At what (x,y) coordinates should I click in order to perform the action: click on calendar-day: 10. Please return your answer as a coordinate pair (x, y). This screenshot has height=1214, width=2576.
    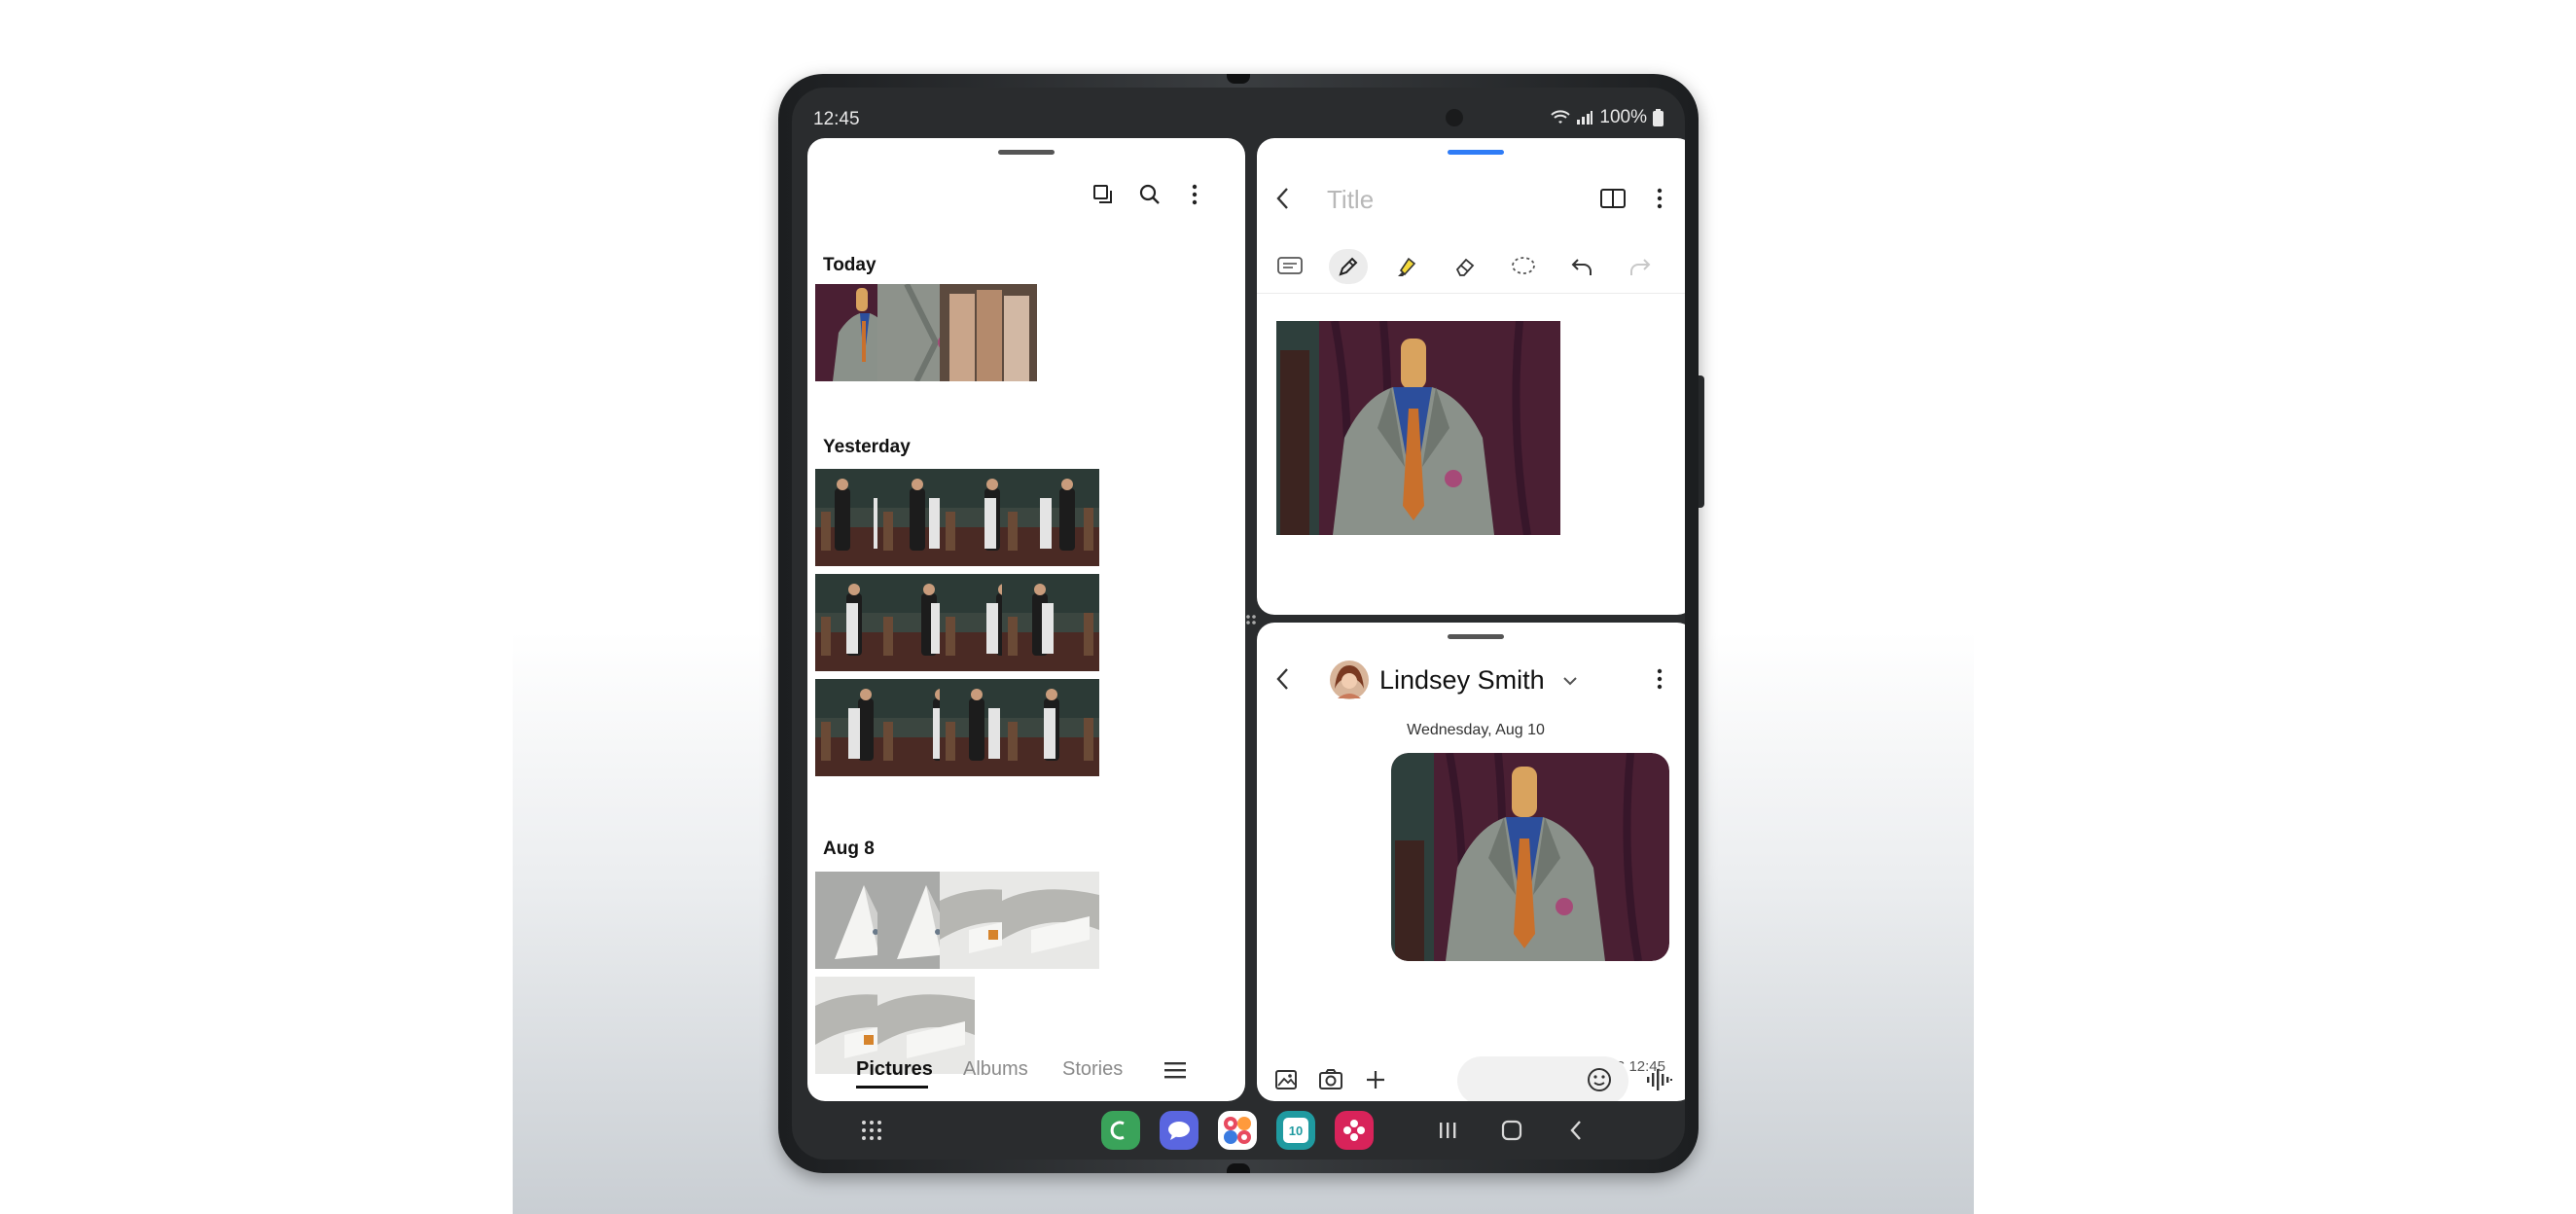
    Looking at the image, I should click on (1296, 1130).